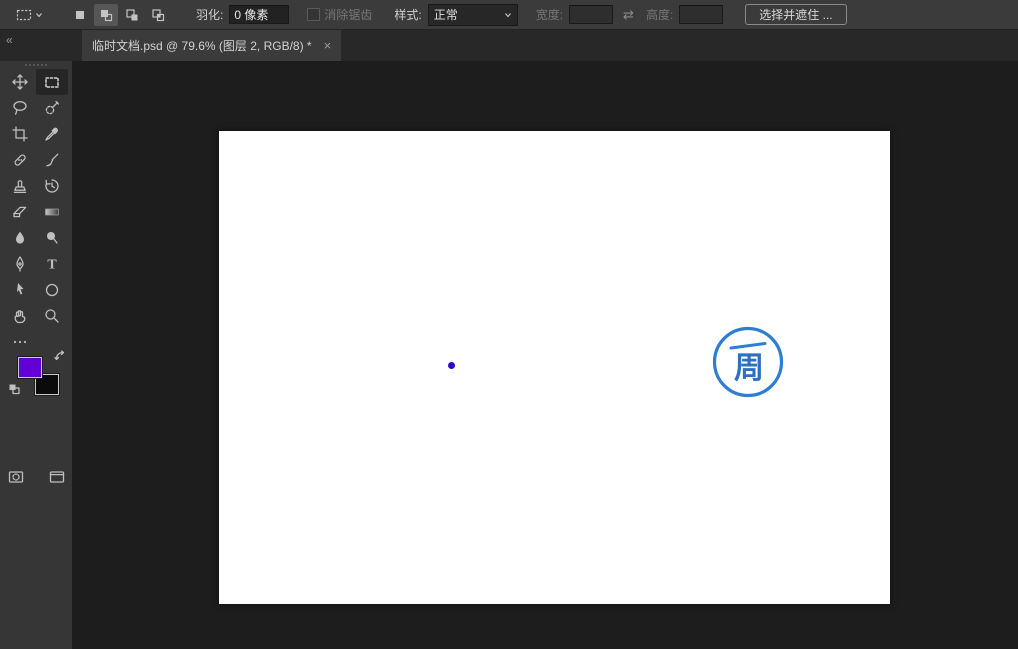  I want to click on clone-stamp-icon, so click(20, 187).